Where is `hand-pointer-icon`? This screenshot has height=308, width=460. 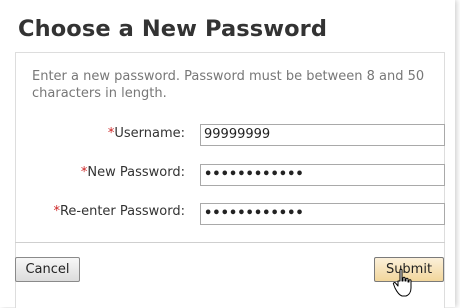 hand-pointer-icon is located at coordinates (402, 282).